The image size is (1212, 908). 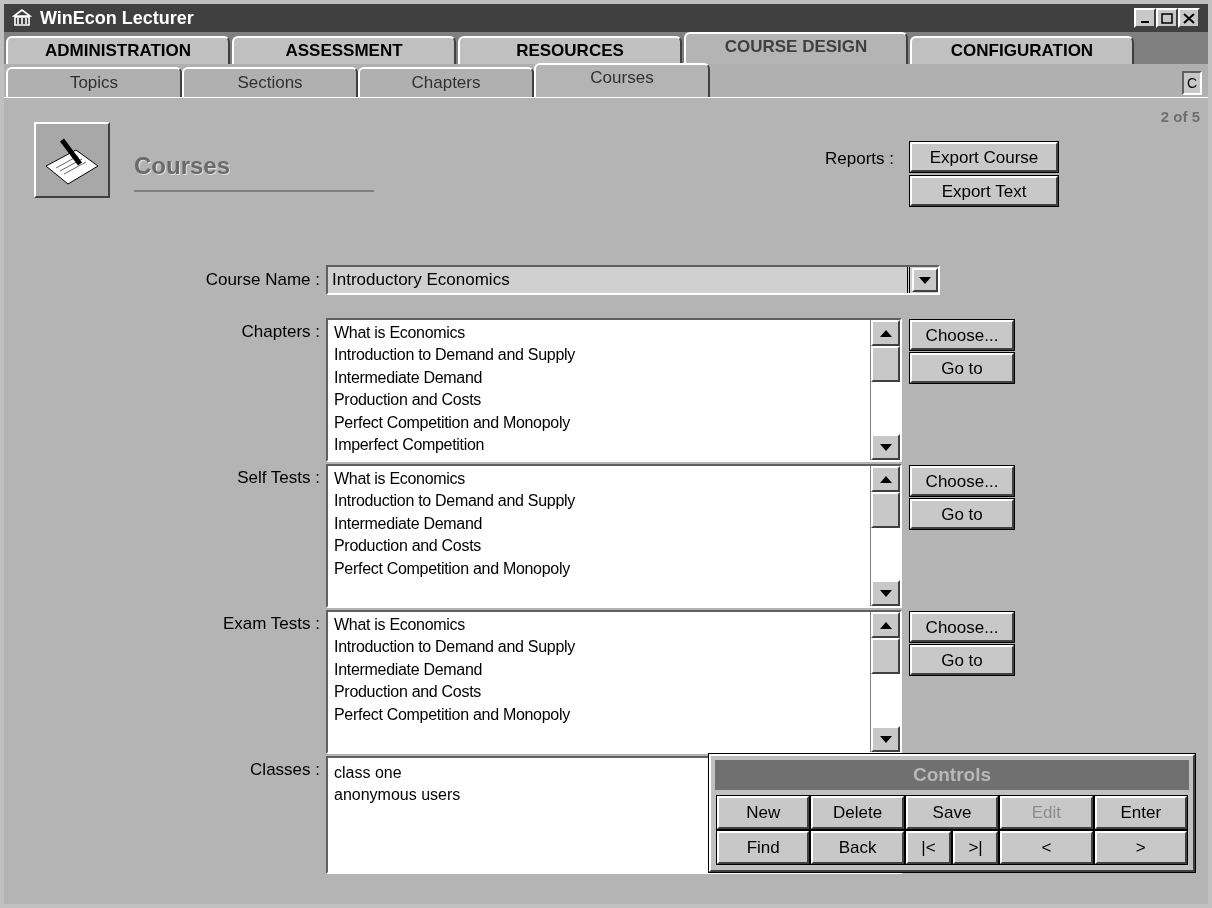 I want to click on control-button: >, so click(x=1140, y=847).